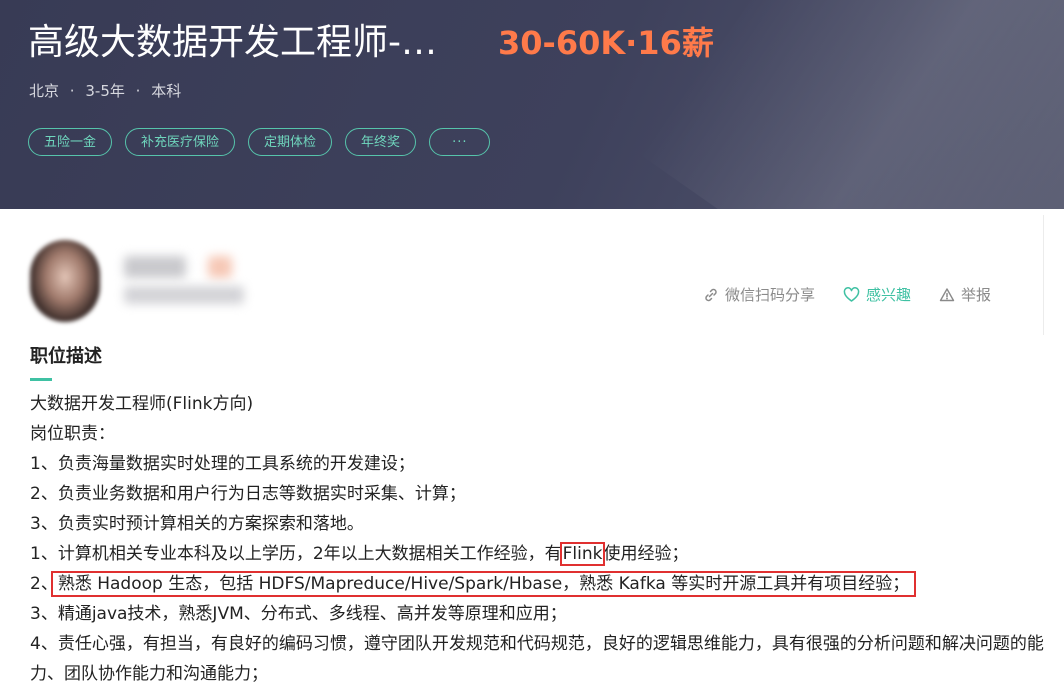 Image resolution: width=1064 pixels, height=689 pixels. What do you see at coordinates (44, 91) in the screenshot?
I see `job-location: 北京` at bounding box center [44, 91].